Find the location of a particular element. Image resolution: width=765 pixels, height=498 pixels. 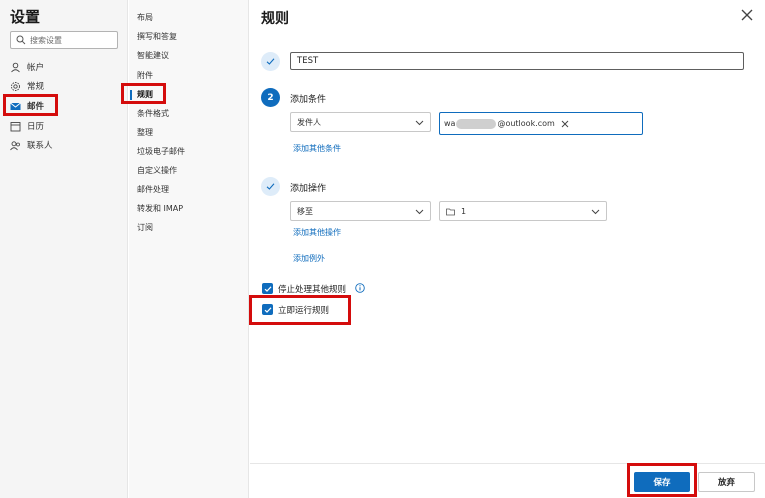

rule-name-input: TEST is located at coordinates (517, 61).